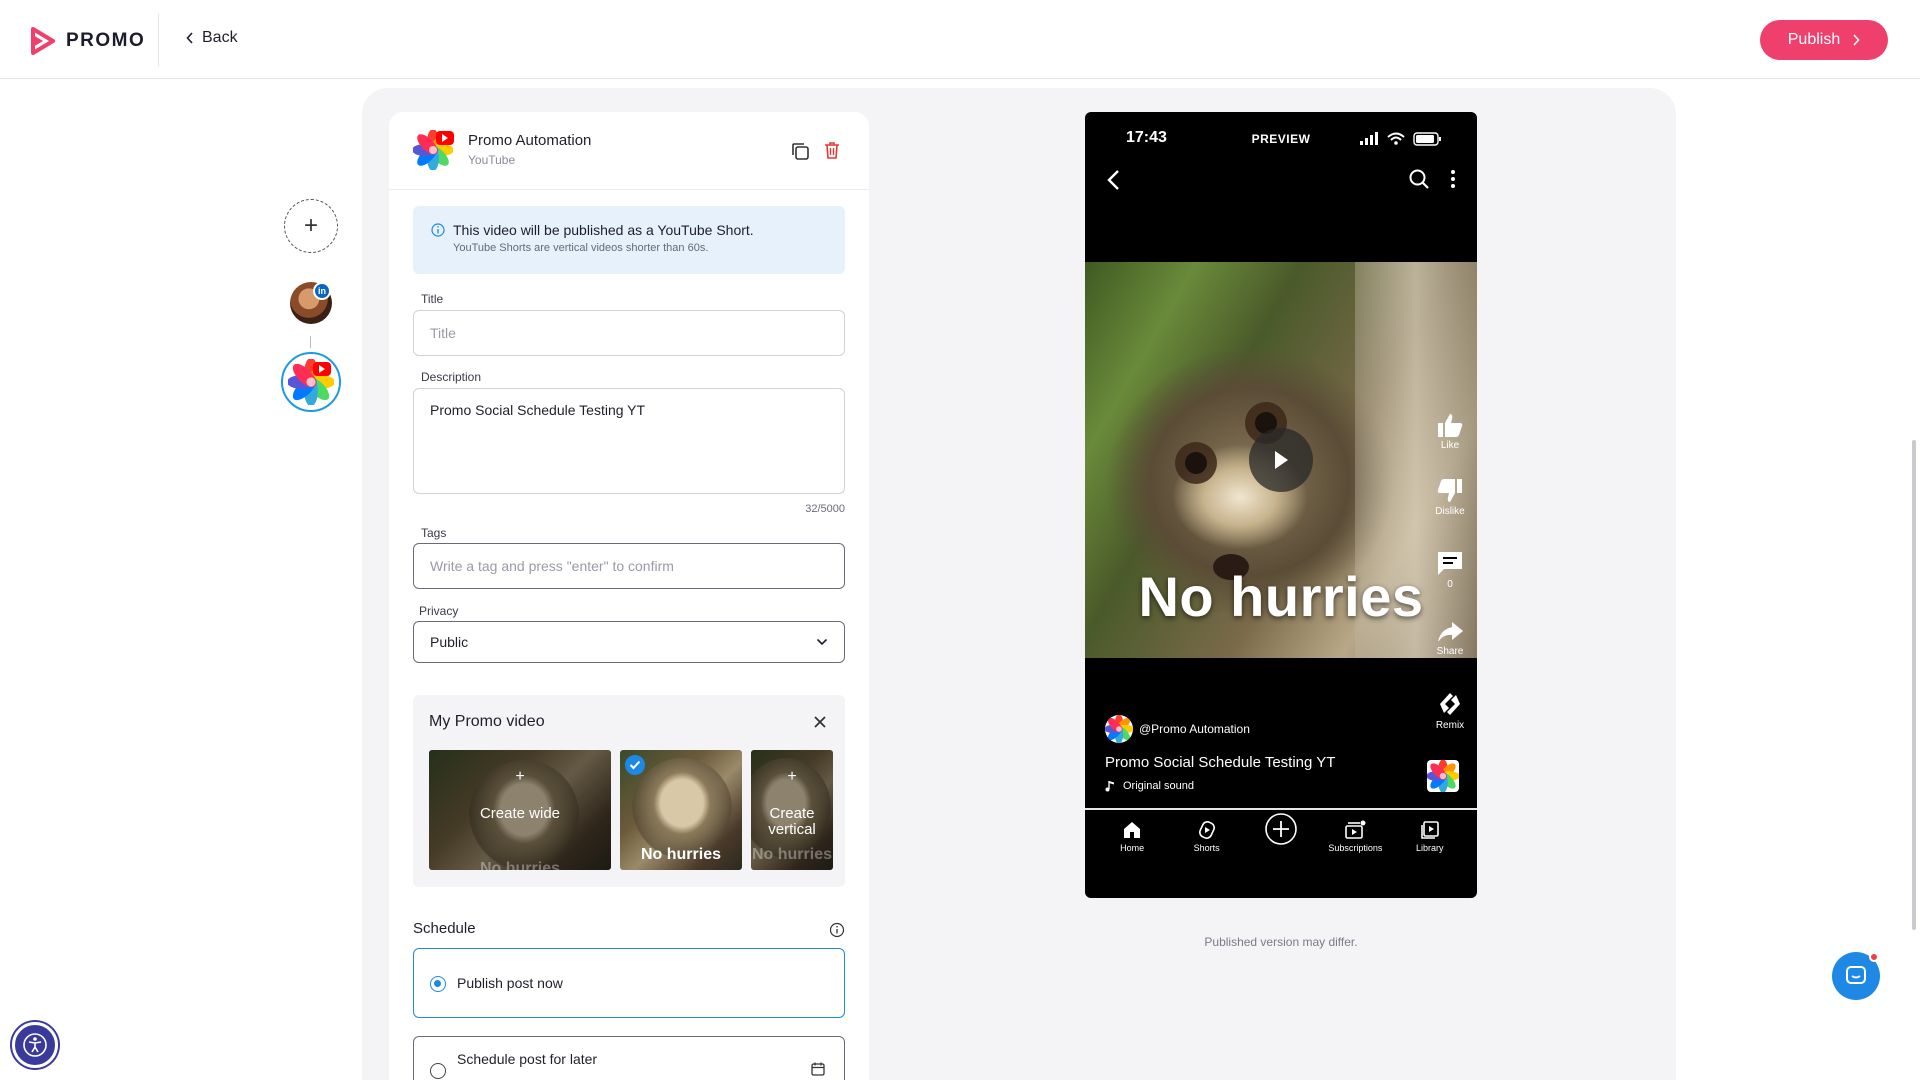 Image resolution: width=1920 pixels, height=1080 pixels. Describe the element at coordinates (1281, 596) in the screenshot. I see `video-caption: No hurries` at that location.